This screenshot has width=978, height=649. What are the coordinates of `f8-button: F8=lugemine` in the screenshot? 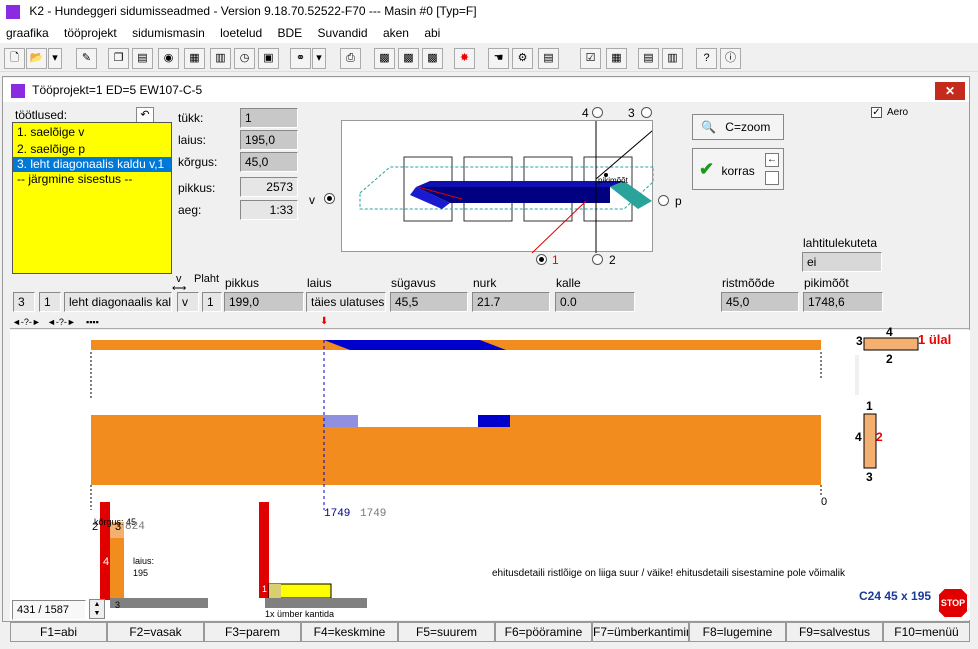 It's located at (737, 632).